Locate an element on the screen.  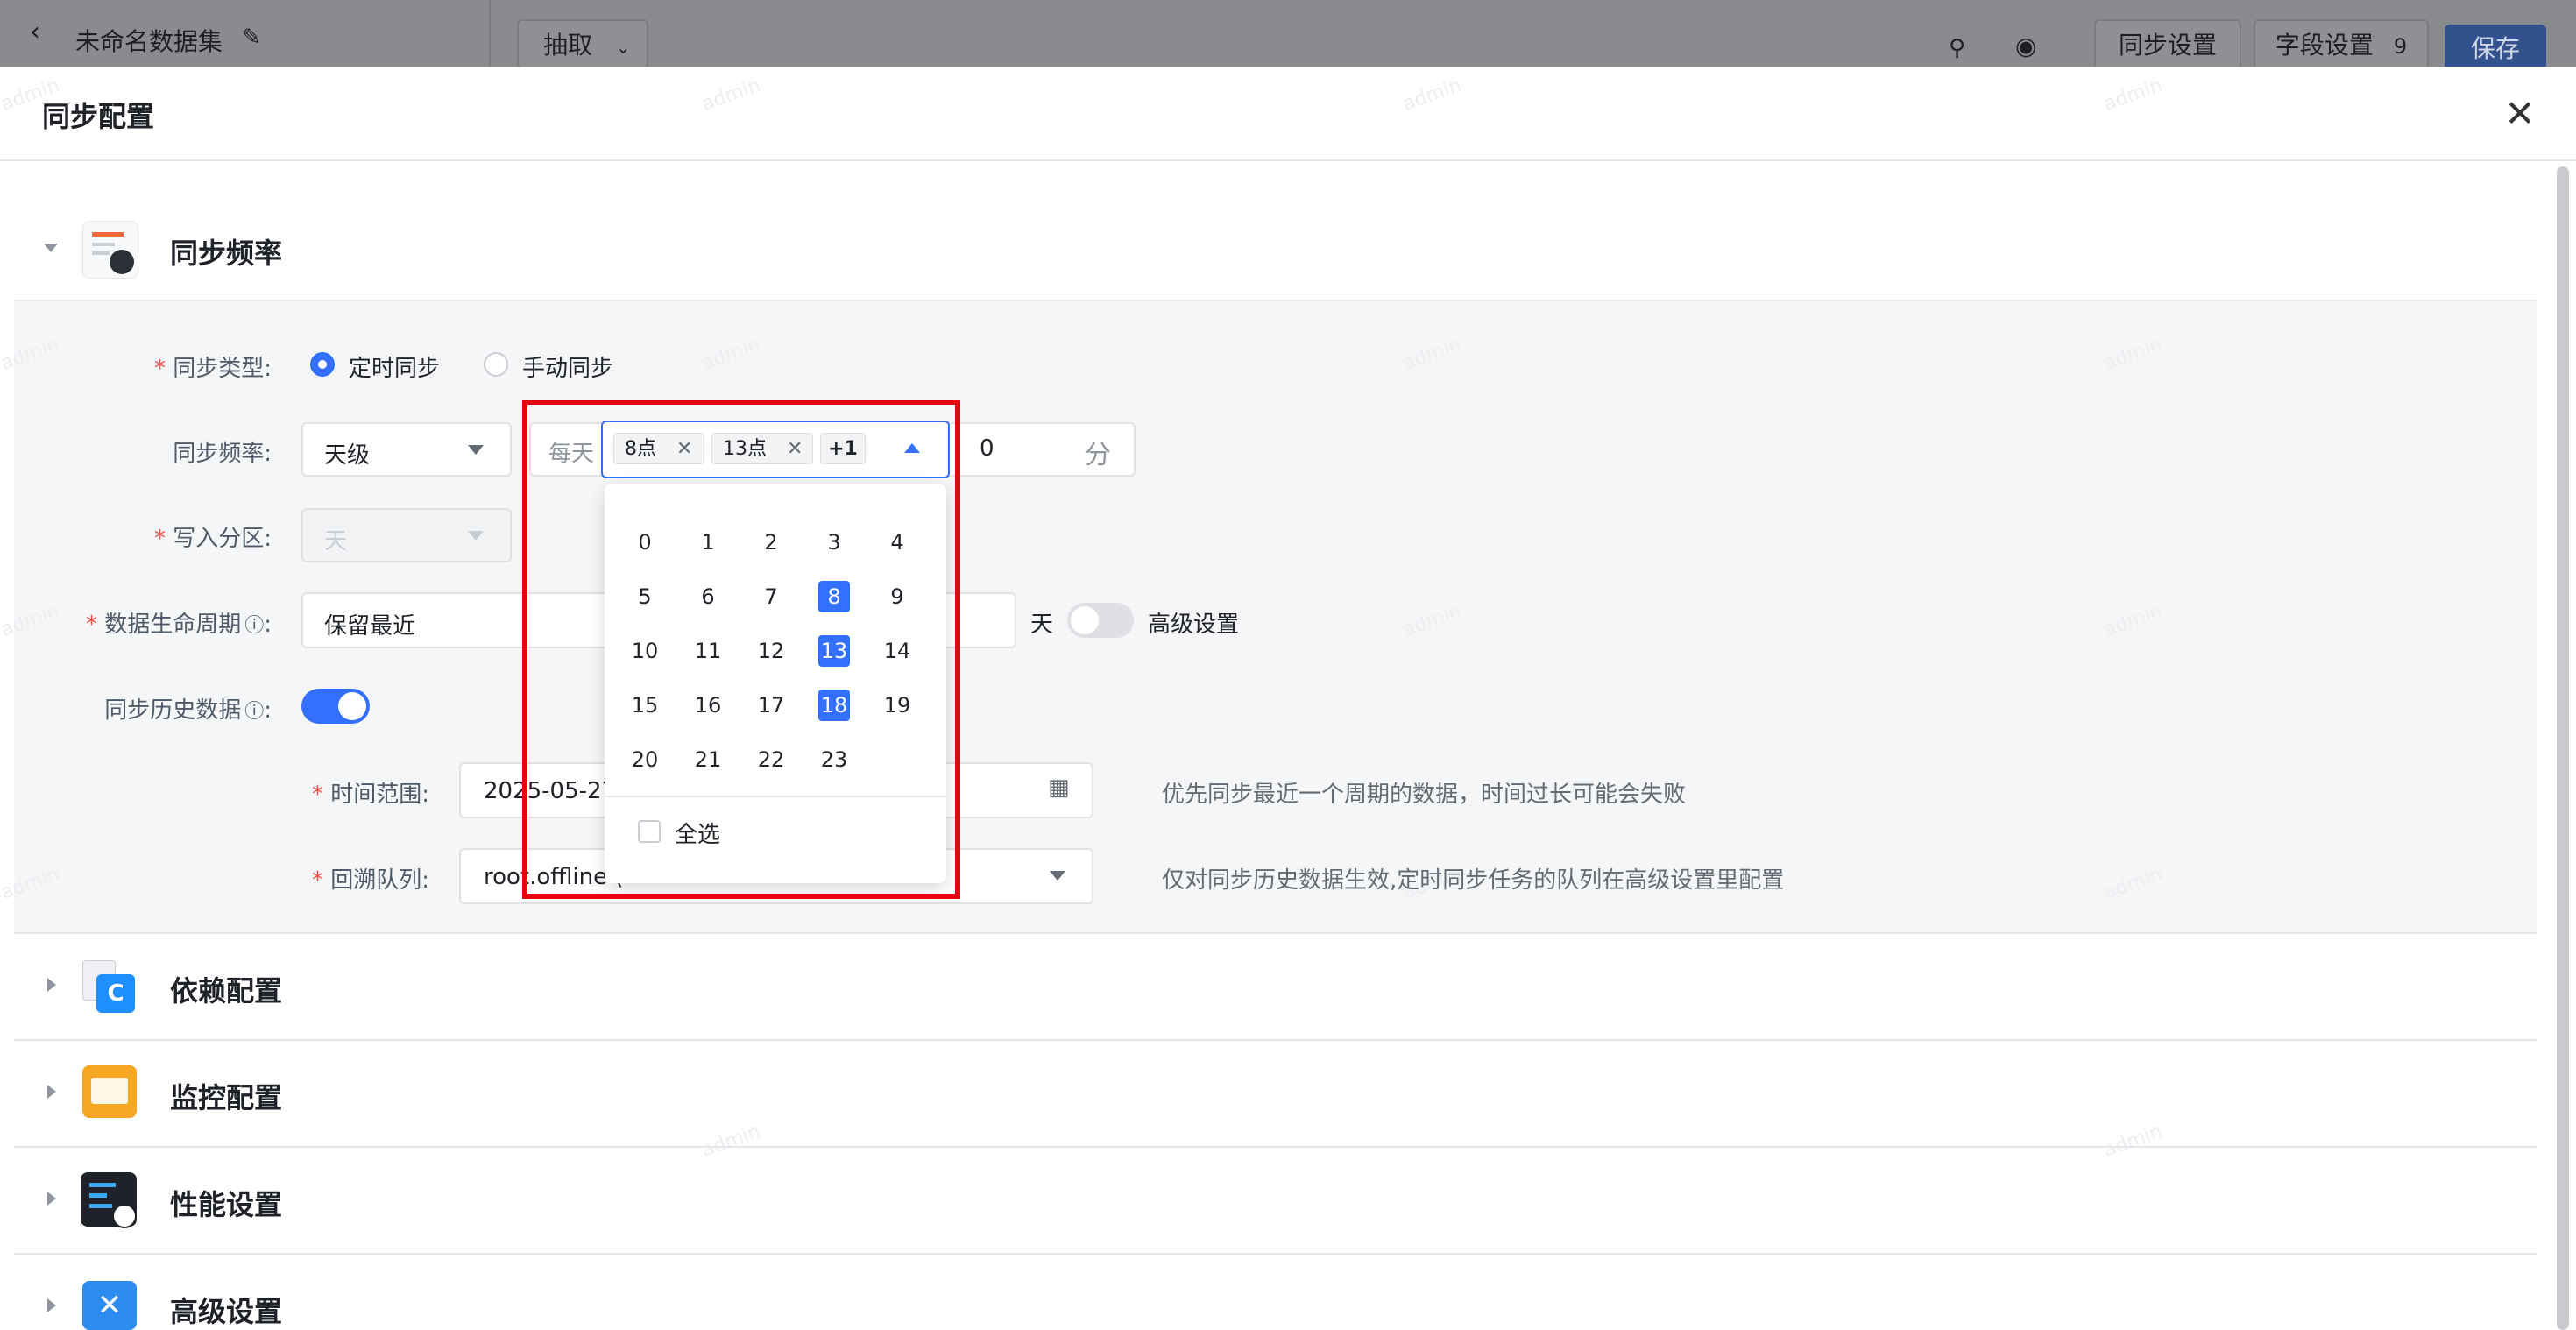
queue-label: * 回溯队列: is located at coordinates (370, 881).